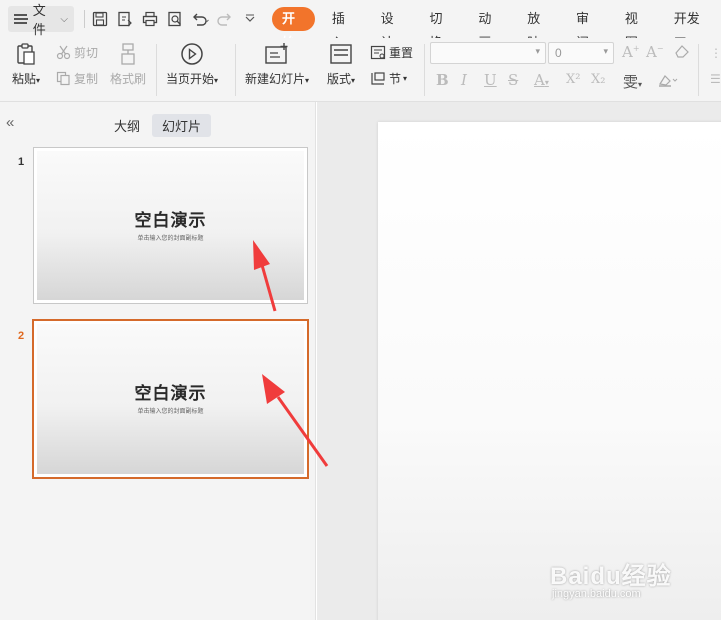  What do you see at coordinates (150, 19) in the screenshot?
I see `print-icon` at bounding box center [150, 19].